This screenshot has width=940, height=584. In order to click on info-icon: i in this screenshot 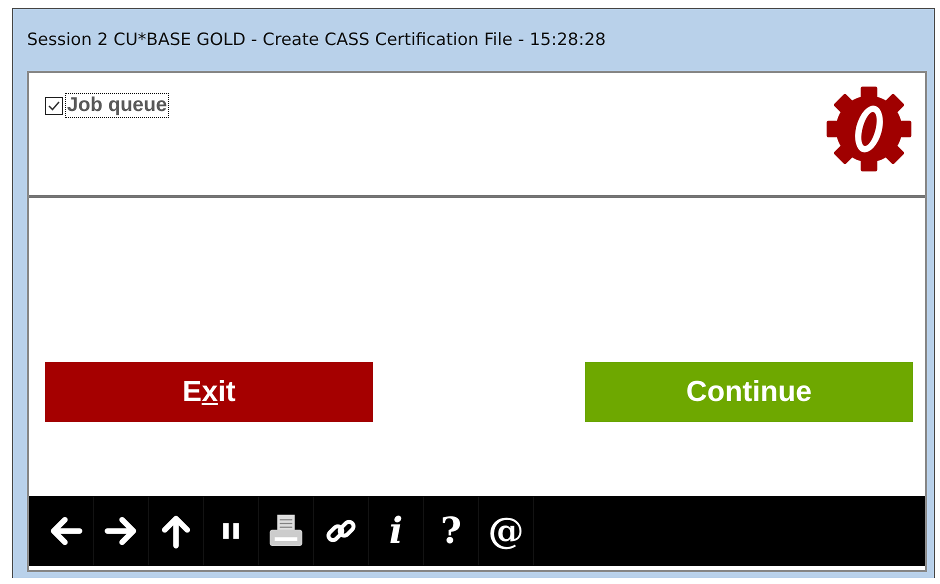, I will do `click(396, 531)`.